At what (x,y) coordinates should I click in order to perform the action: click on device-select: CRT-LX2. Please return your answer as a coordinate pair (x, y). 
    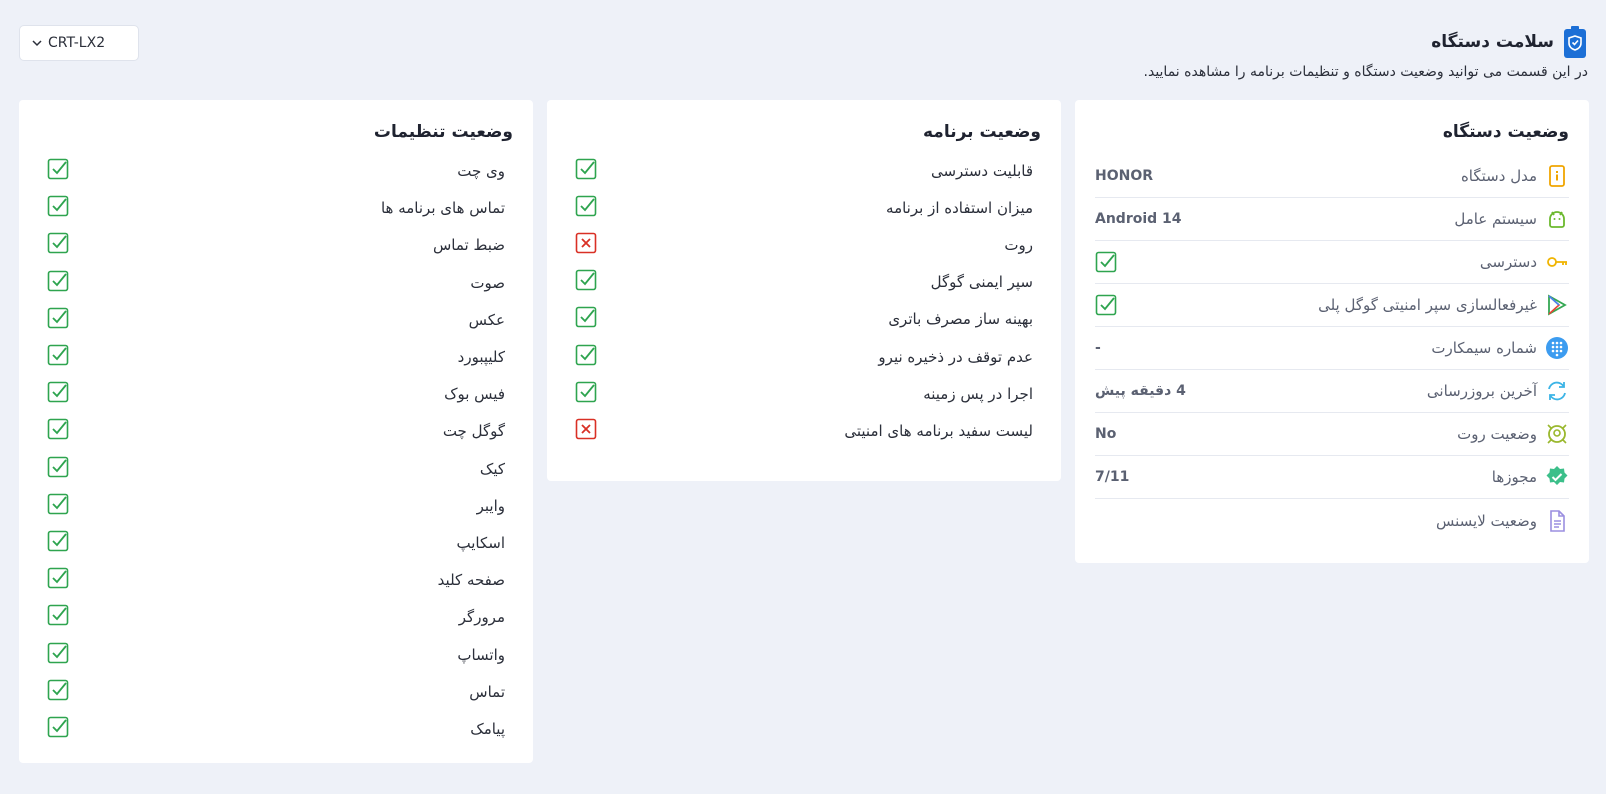
    Looking at the image, I should click on (79, 43).